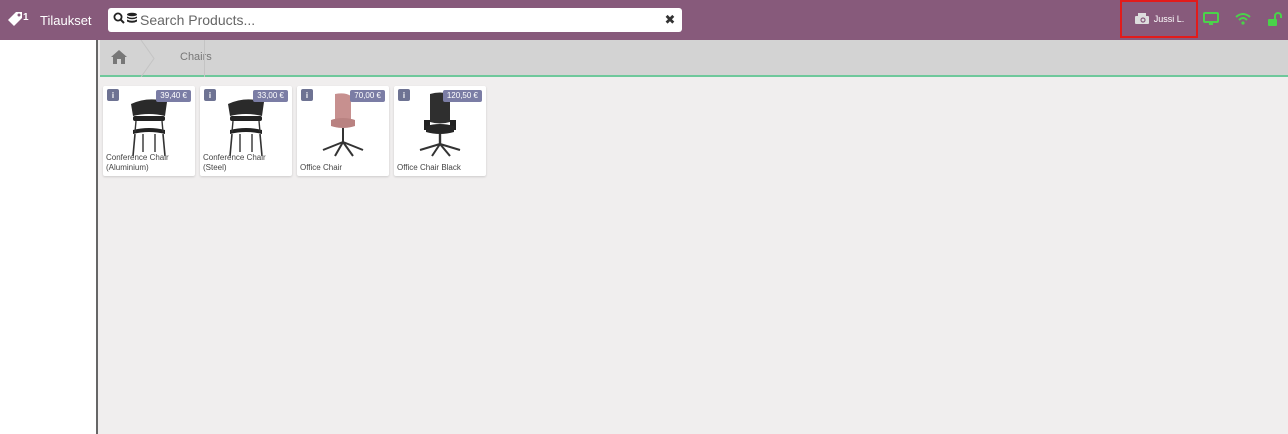 This screenshot has width=1288, height=434. Describe the element at coordinates (119, 59) in the screenshot. I see `home-icon` at that location.